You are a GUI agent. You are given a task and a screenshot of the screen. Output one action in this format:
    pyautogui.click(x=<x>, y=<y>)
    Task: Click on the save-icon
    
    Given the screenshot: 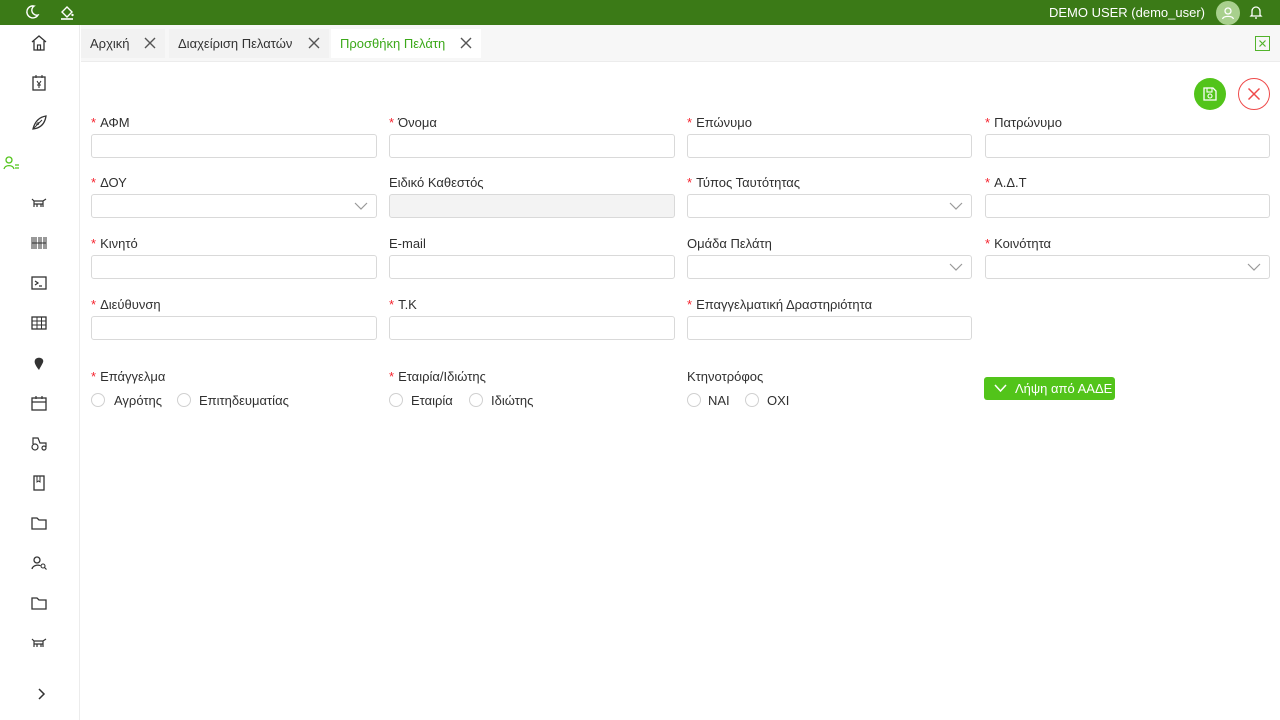 What is the action you would take?
    pyautogui.click(x=1210, y=94)
    